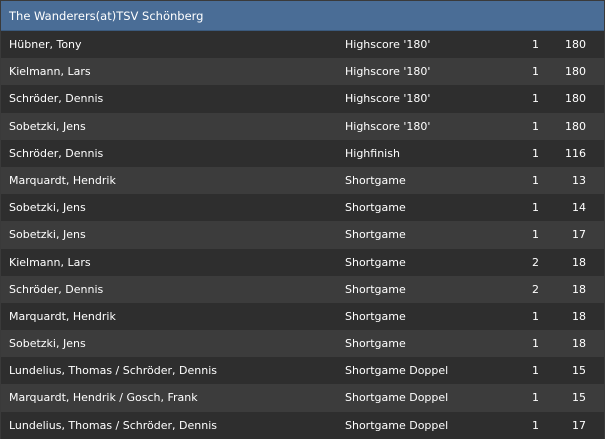  What do you see at coordinates (302, 99) in the screenshot?
I see `table-row: Schröder, Dennis Highscore '180' 1 180` at bounding box center [302, 99].